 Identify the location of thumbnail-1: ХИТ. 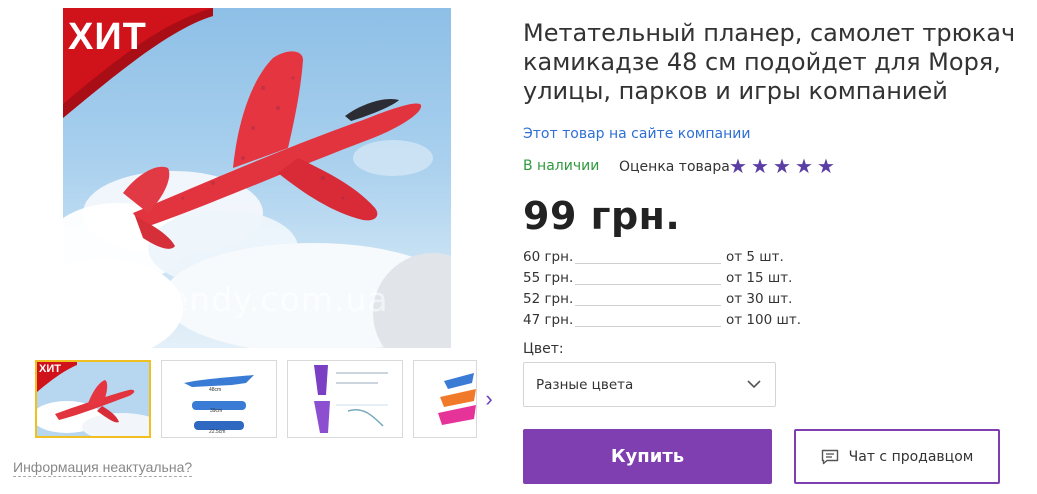
(93, 399).